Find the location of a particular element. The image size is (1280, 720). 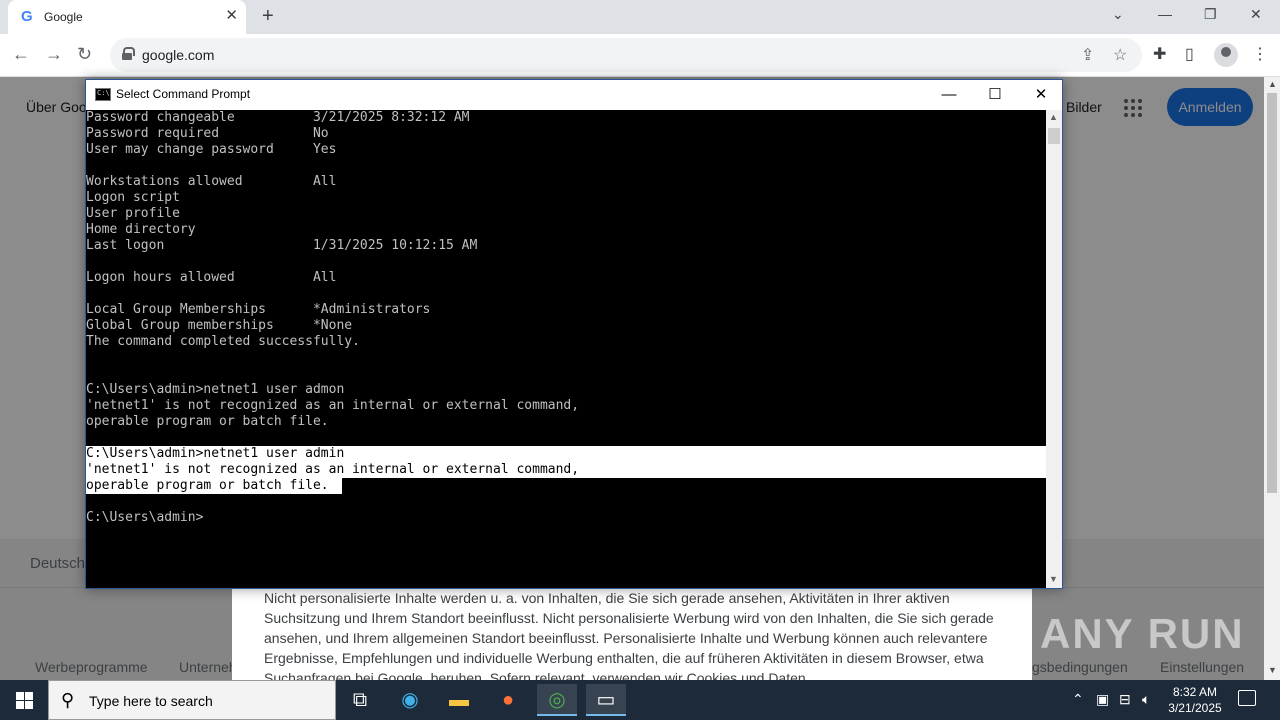

lock-icon is located at coordinates (128, 54).